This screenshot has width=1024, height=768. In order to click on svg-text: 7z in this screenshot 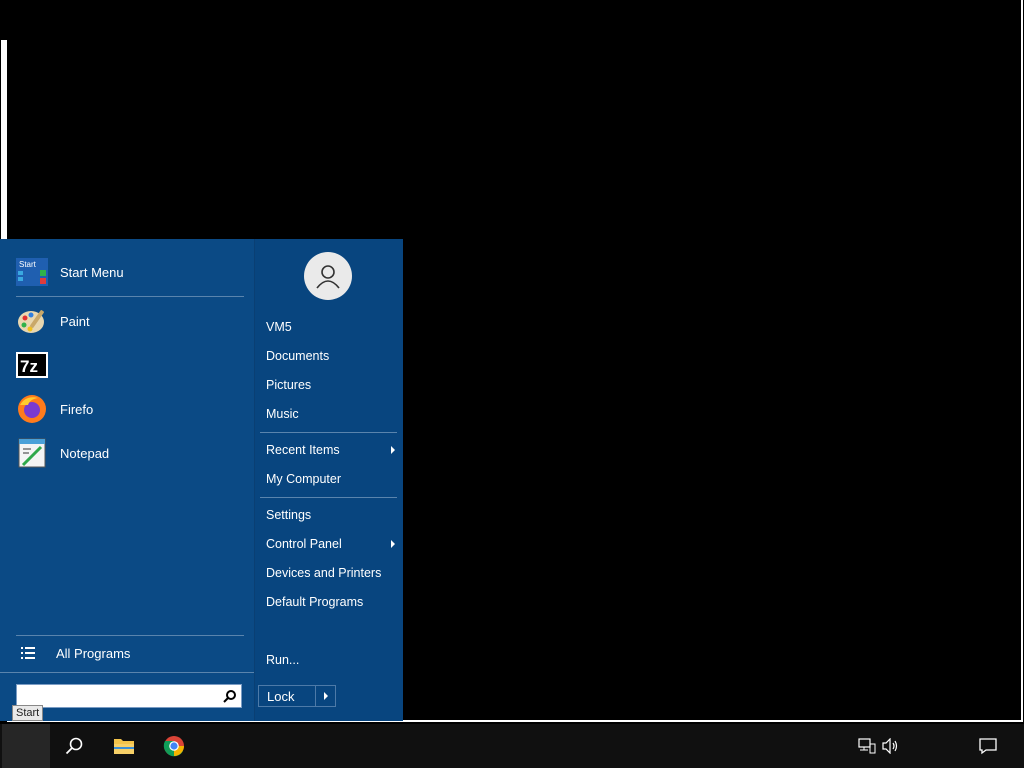, I will do `click(29, 366)`.